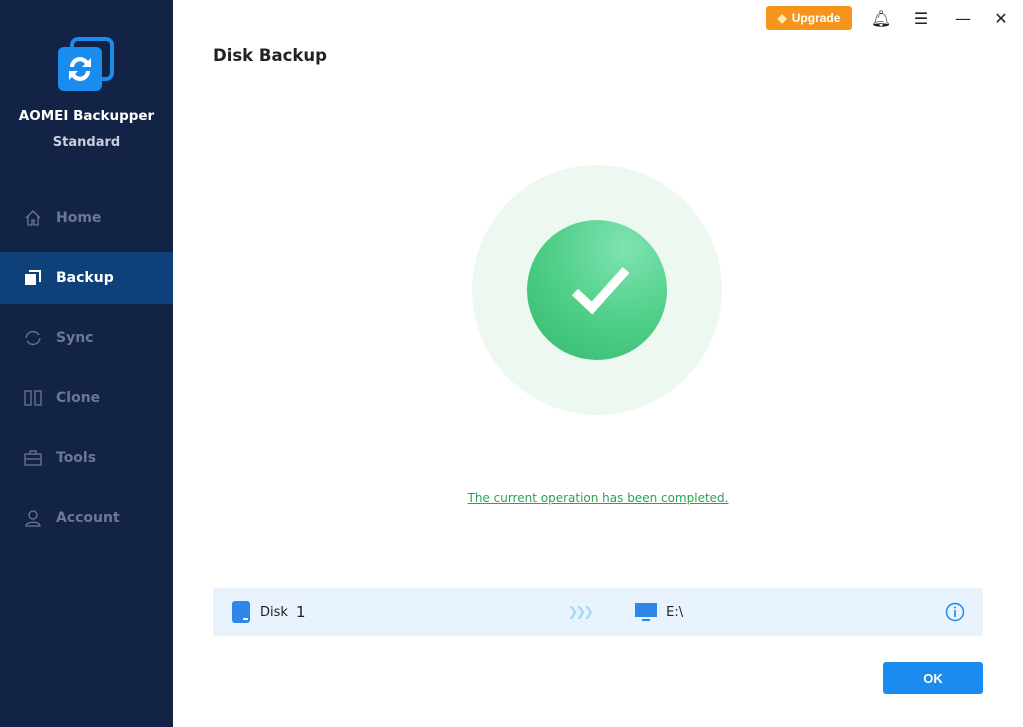 The height and width of the screenshot is (727, 1023). What do you see at coordinates (33, 398) in the screenshot?
I see `clone-icon` at bounding box center [33, 398].